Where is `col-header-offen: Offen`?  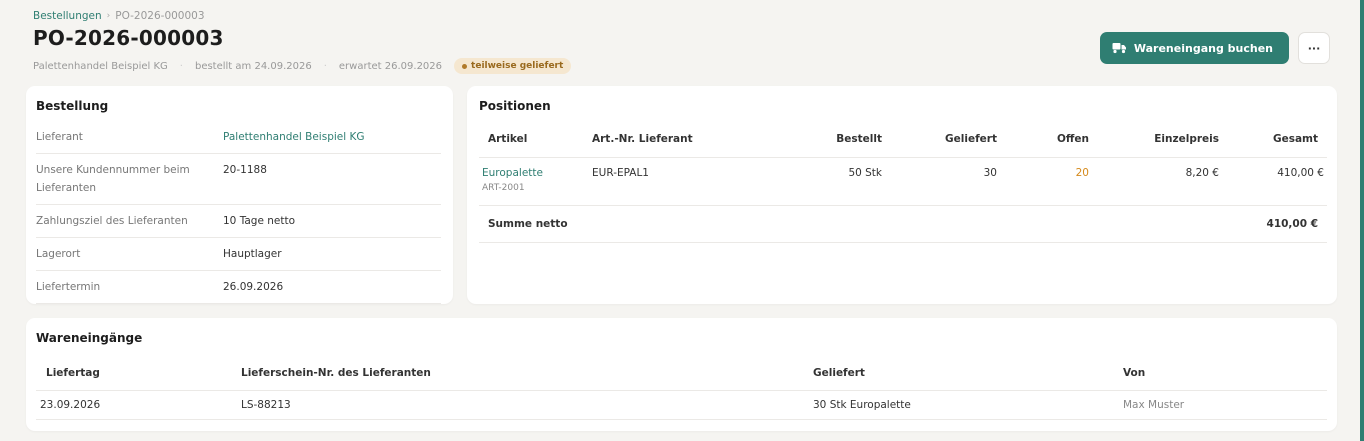 col-header-offen: Offen is located at coordinates (1043, 140).